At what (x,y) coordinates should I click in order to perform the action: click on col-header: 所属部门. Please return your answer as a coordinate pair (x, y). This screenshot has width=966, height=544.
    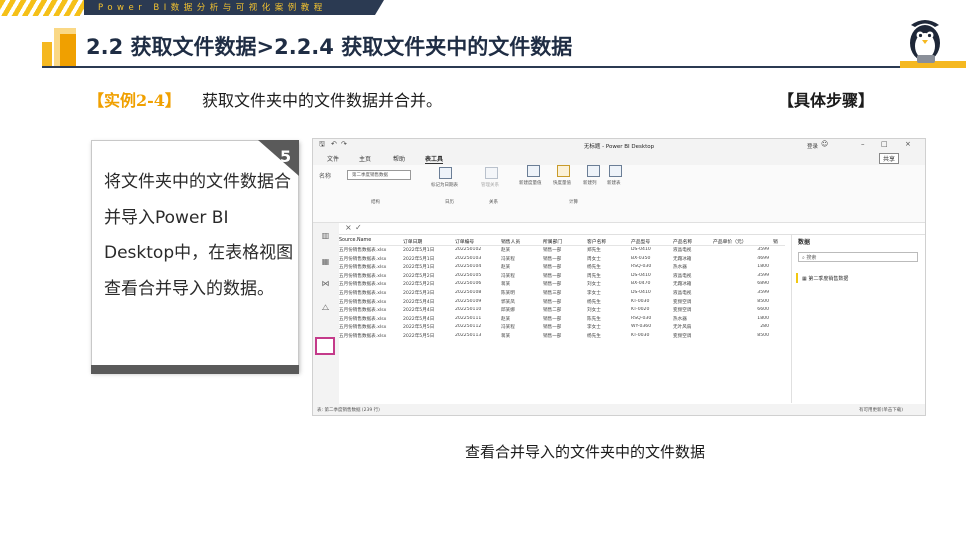
    Looking at the image, I should click on (565, 240).